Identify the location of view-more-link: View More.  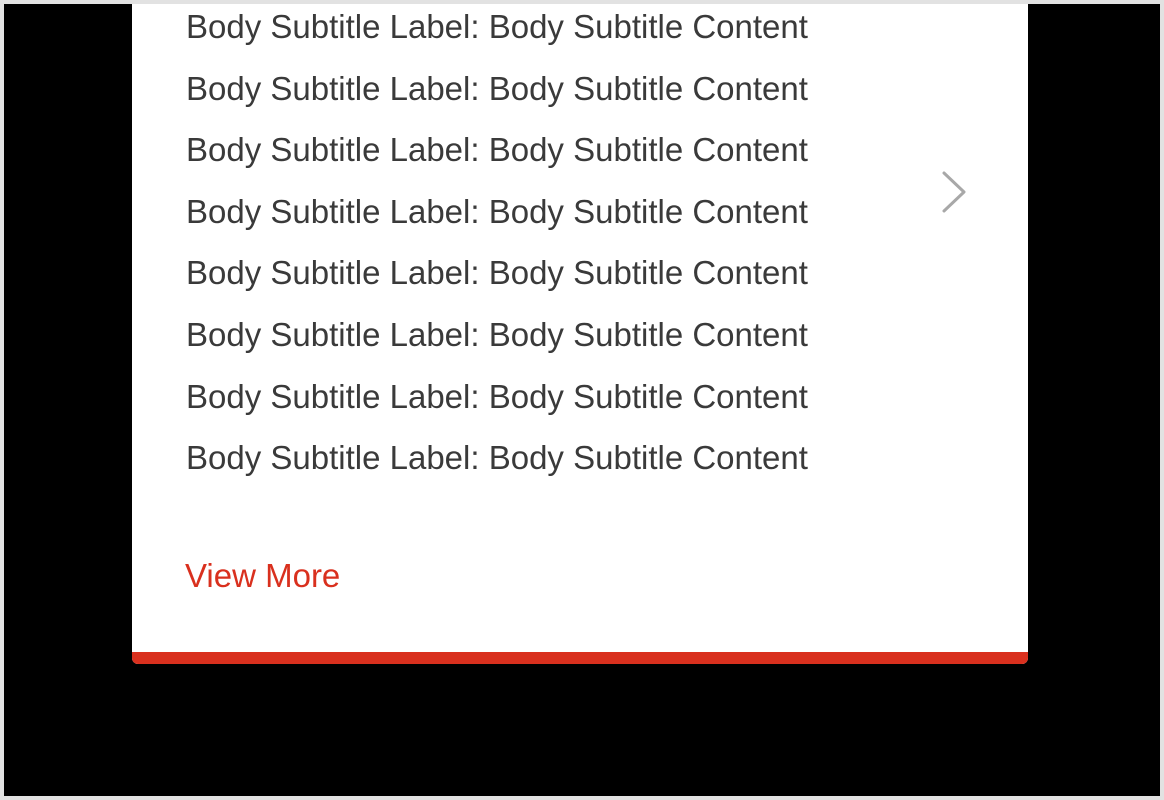
(262, 576).